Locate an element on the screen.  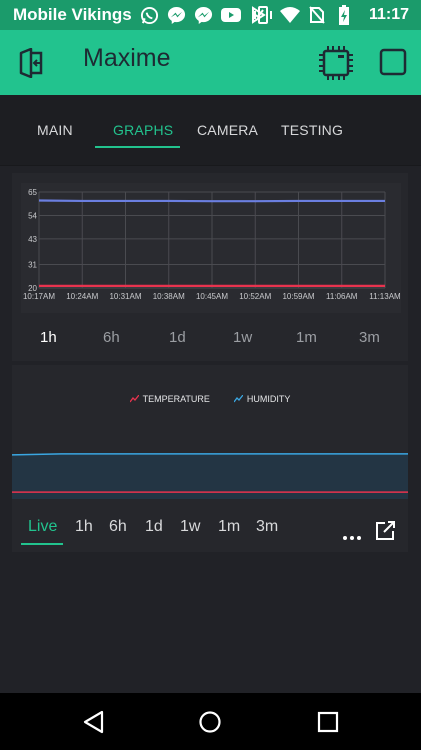
system-icons: 11:17 is located at coordinates (331, 15).